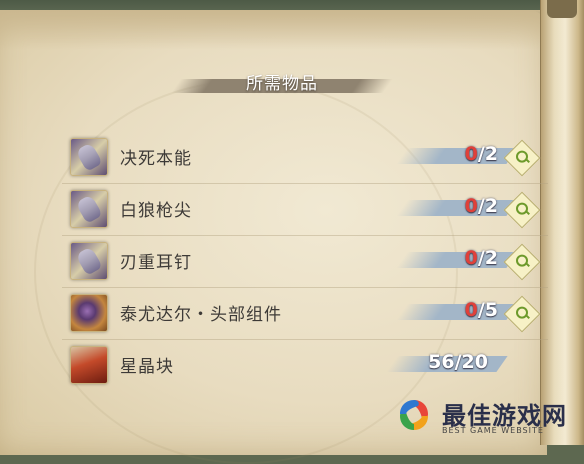  I want to click on relic-purple-icon, so click(89, 157).